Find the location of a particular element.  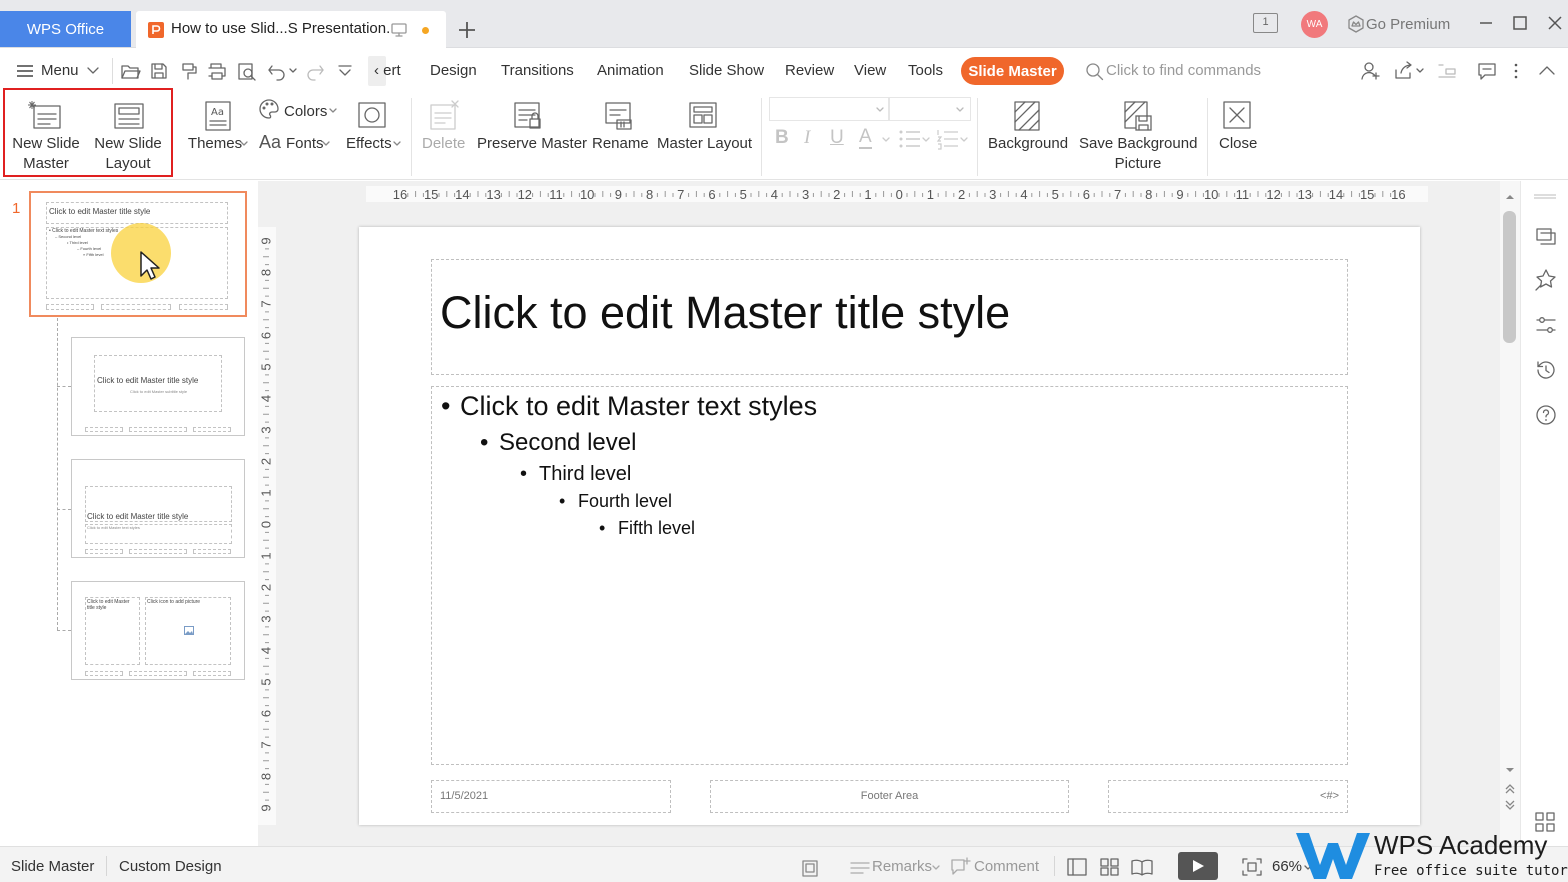

background-button: Background is located at coordinates (1027, 126).